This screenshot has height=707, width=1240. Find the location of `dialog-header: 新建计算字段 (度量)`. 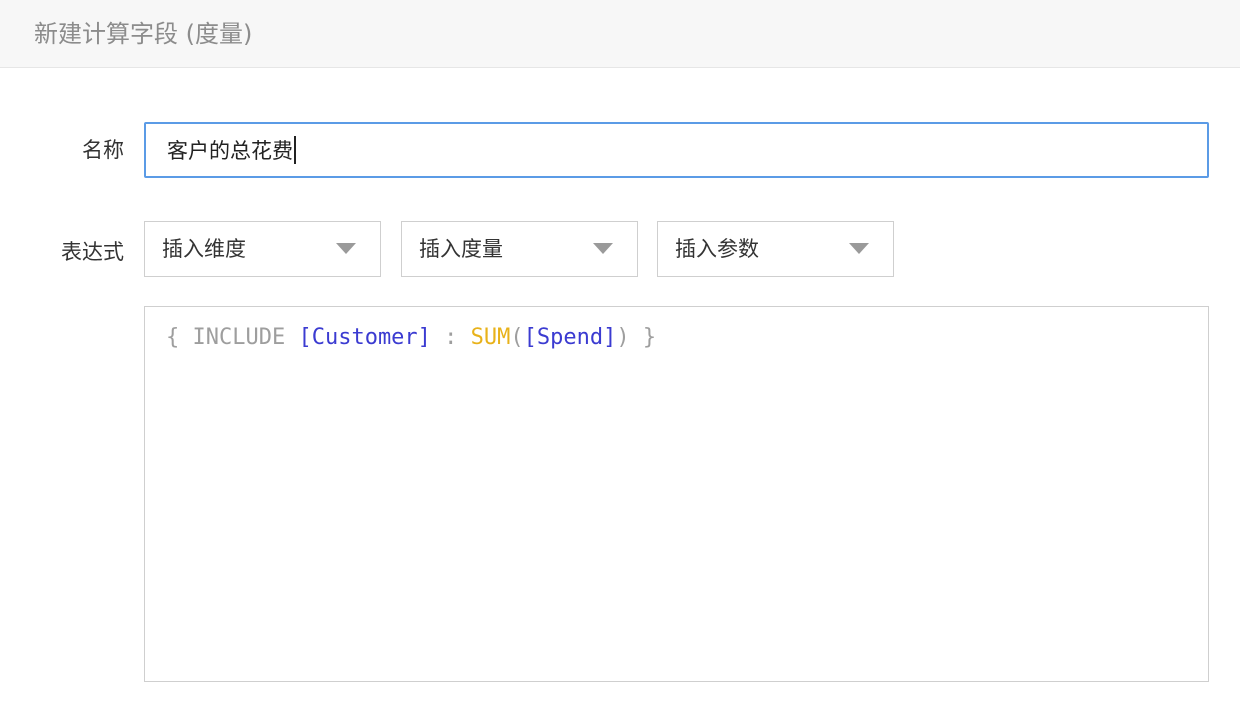

dialog-header: 新建计算字段 (度量) is located at coordinates (620, 34).